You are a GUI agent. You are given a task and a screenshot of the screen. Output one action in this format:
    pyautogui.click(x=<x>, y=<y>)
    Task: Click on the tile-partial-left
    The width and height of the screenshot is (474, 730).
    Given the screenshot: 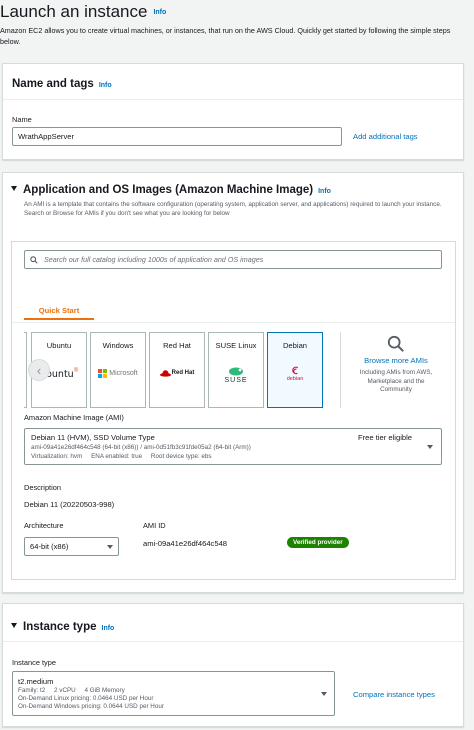 What is the action you would take?
    pyautogui.click(x=25, y=370)
    